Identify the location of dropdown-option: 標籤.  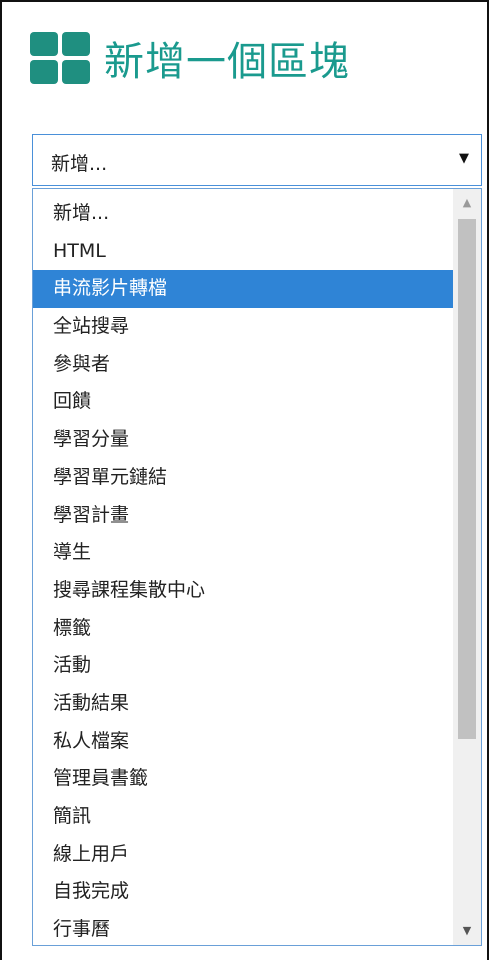
(243, 629).